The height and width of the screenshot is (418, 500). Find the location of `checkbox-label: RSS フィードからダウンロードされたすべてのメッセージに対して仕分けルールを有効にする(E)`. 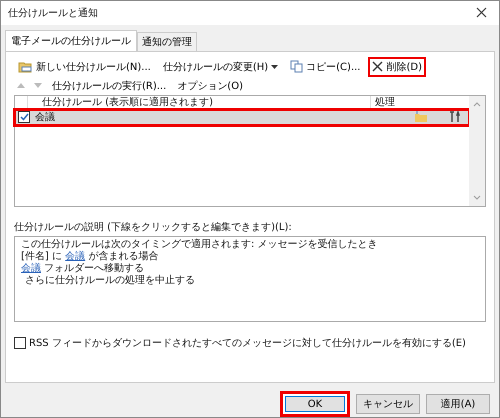

checkbox-label: RSS フィードからダウンロードされたすべてのメッセージに対して仕分けルールを有効にする(E) is located at coordinates (247, 343).